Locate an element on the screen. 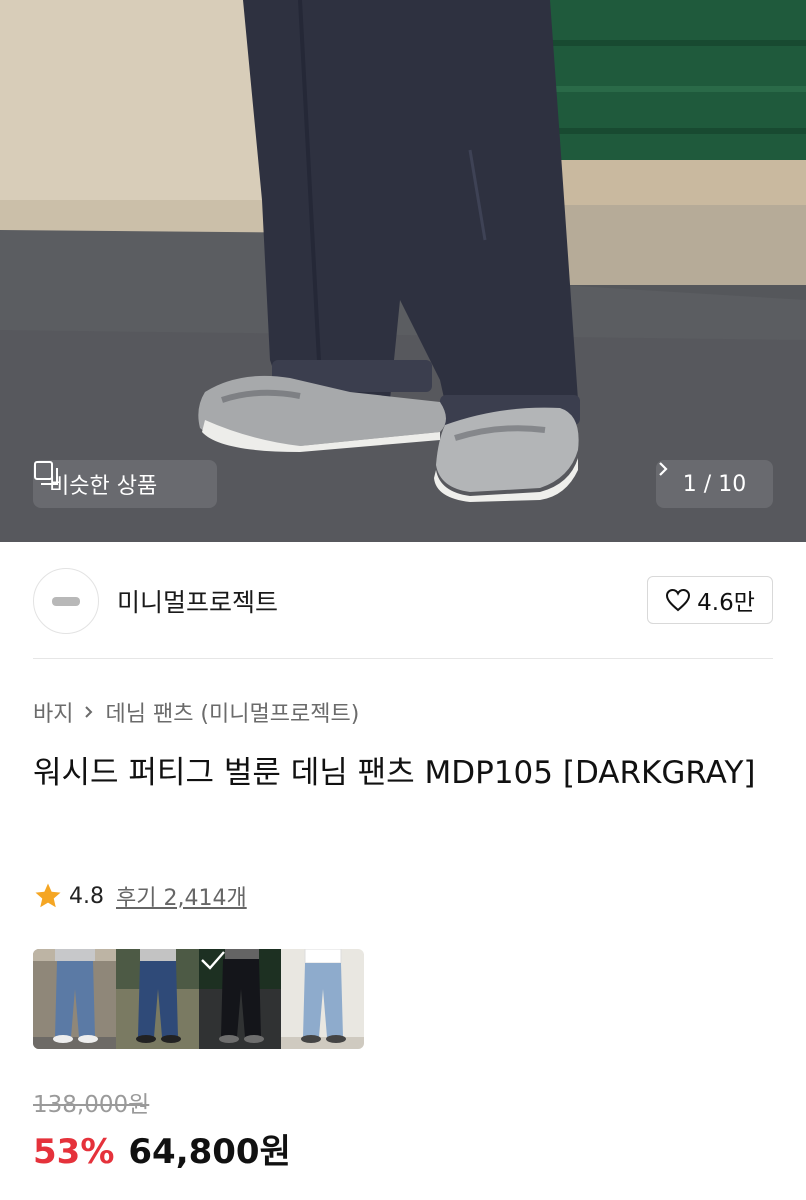 The image size is (806, 1200). check-icon is located at coordinates (240, 999).